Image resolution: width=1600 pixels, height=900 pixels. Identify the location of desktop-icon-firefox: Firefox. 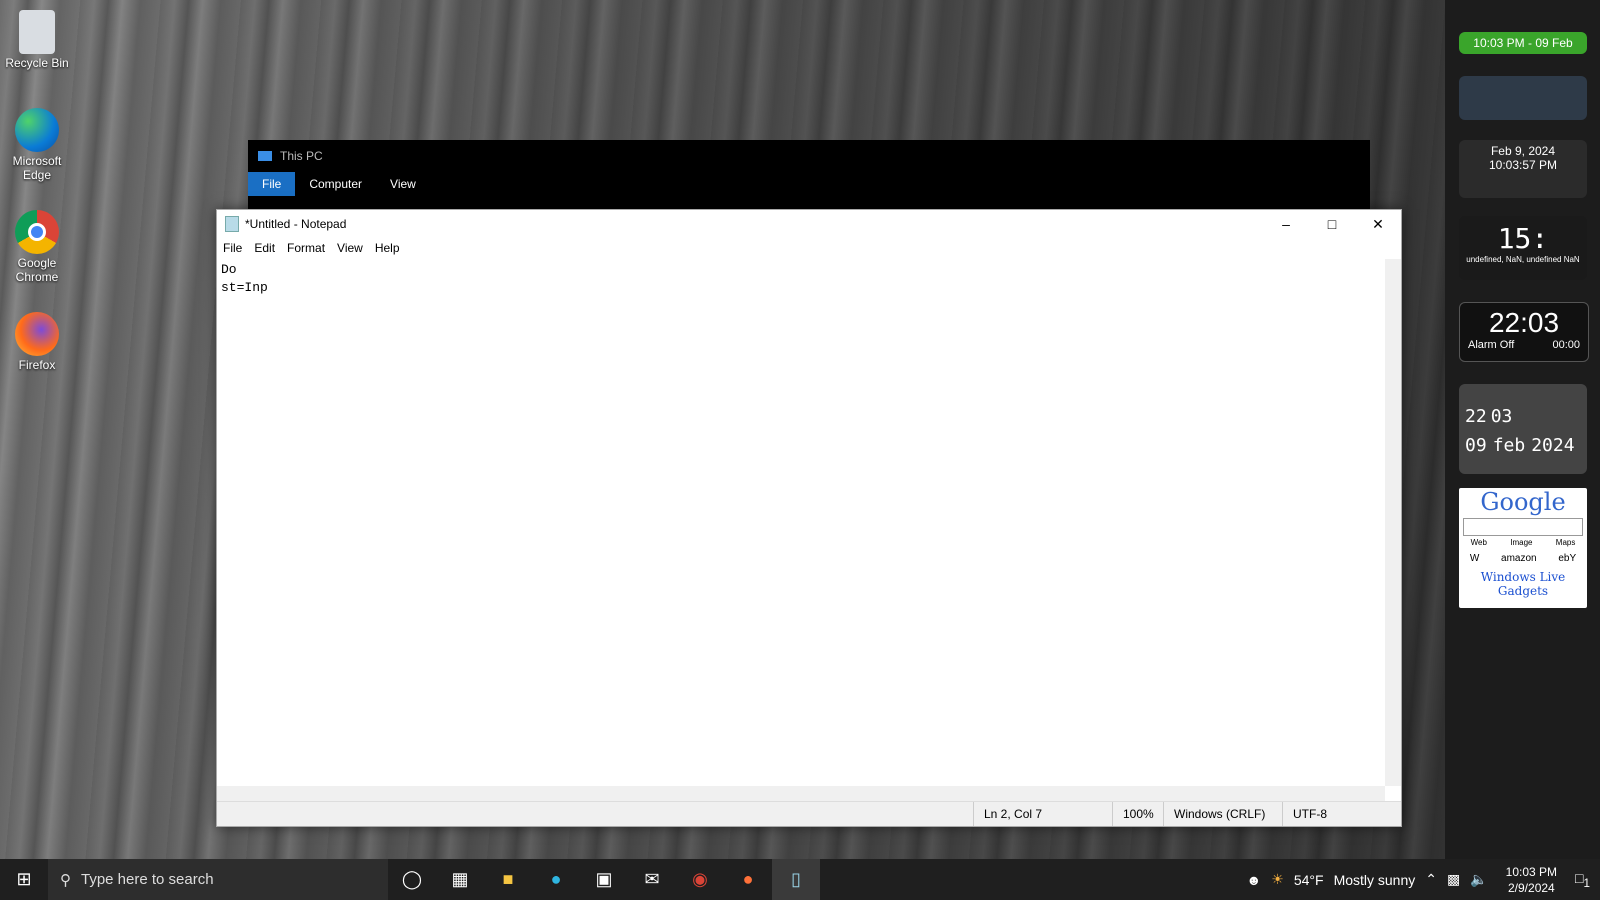
(37, 342).